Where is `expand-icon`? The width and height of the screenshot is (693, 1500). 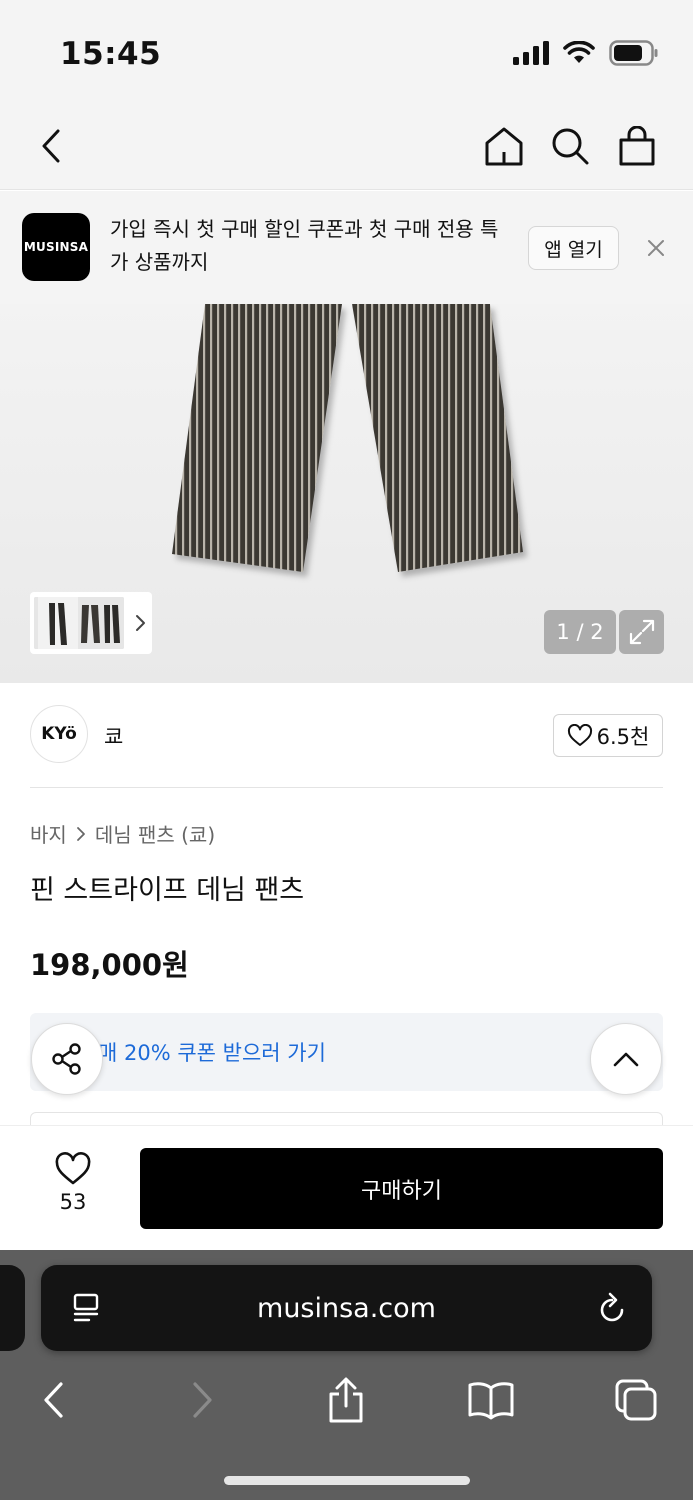
expand-icon is located at coordinates (641, 632).